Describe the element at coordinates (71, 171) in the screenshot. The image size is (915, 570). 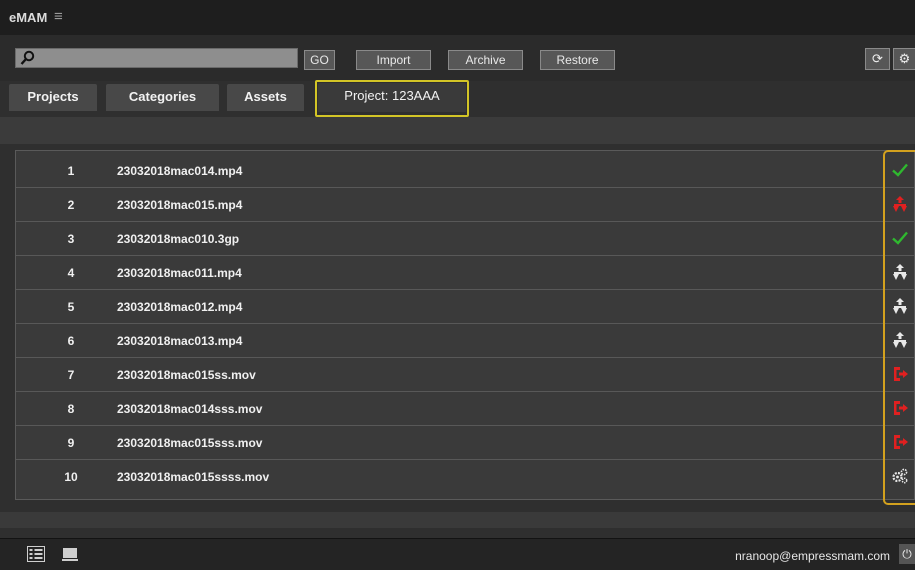
I see `row-number: 1` at that location.